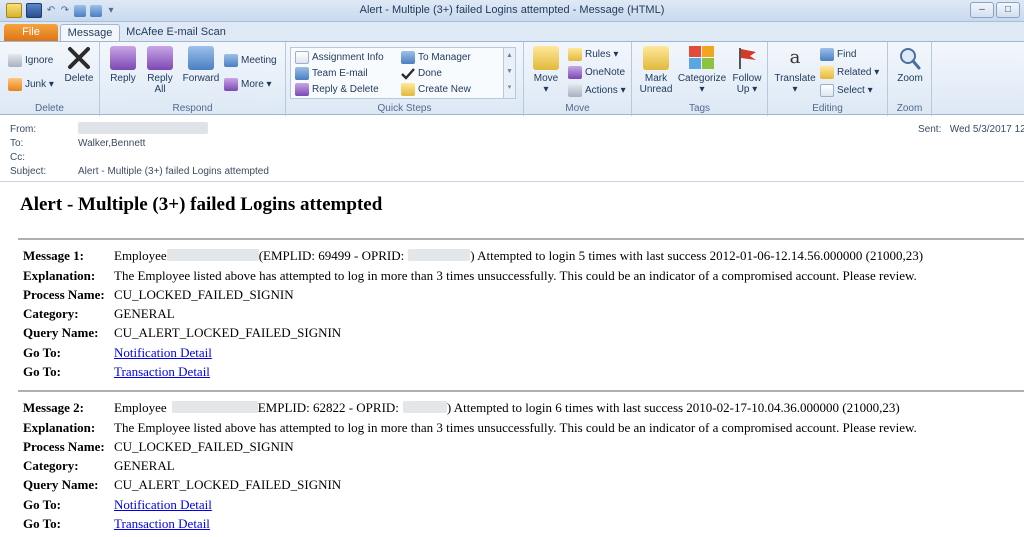 This screenshot has height=537, width=1024. Describe the element at coordinates (331, 73) in the screenshot. I see `quick-step-team-email: Team E-mail` at that location.